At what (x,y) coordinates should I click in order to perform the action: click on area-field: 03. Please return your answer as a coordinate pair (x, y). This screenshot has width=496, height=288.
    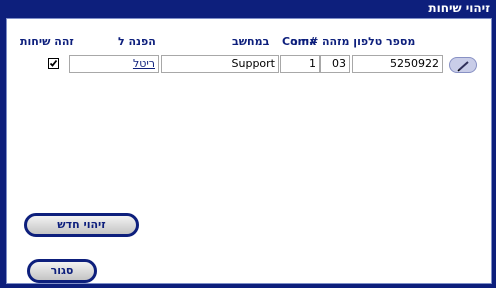
    Looking at the image, I should click on (335, 64).